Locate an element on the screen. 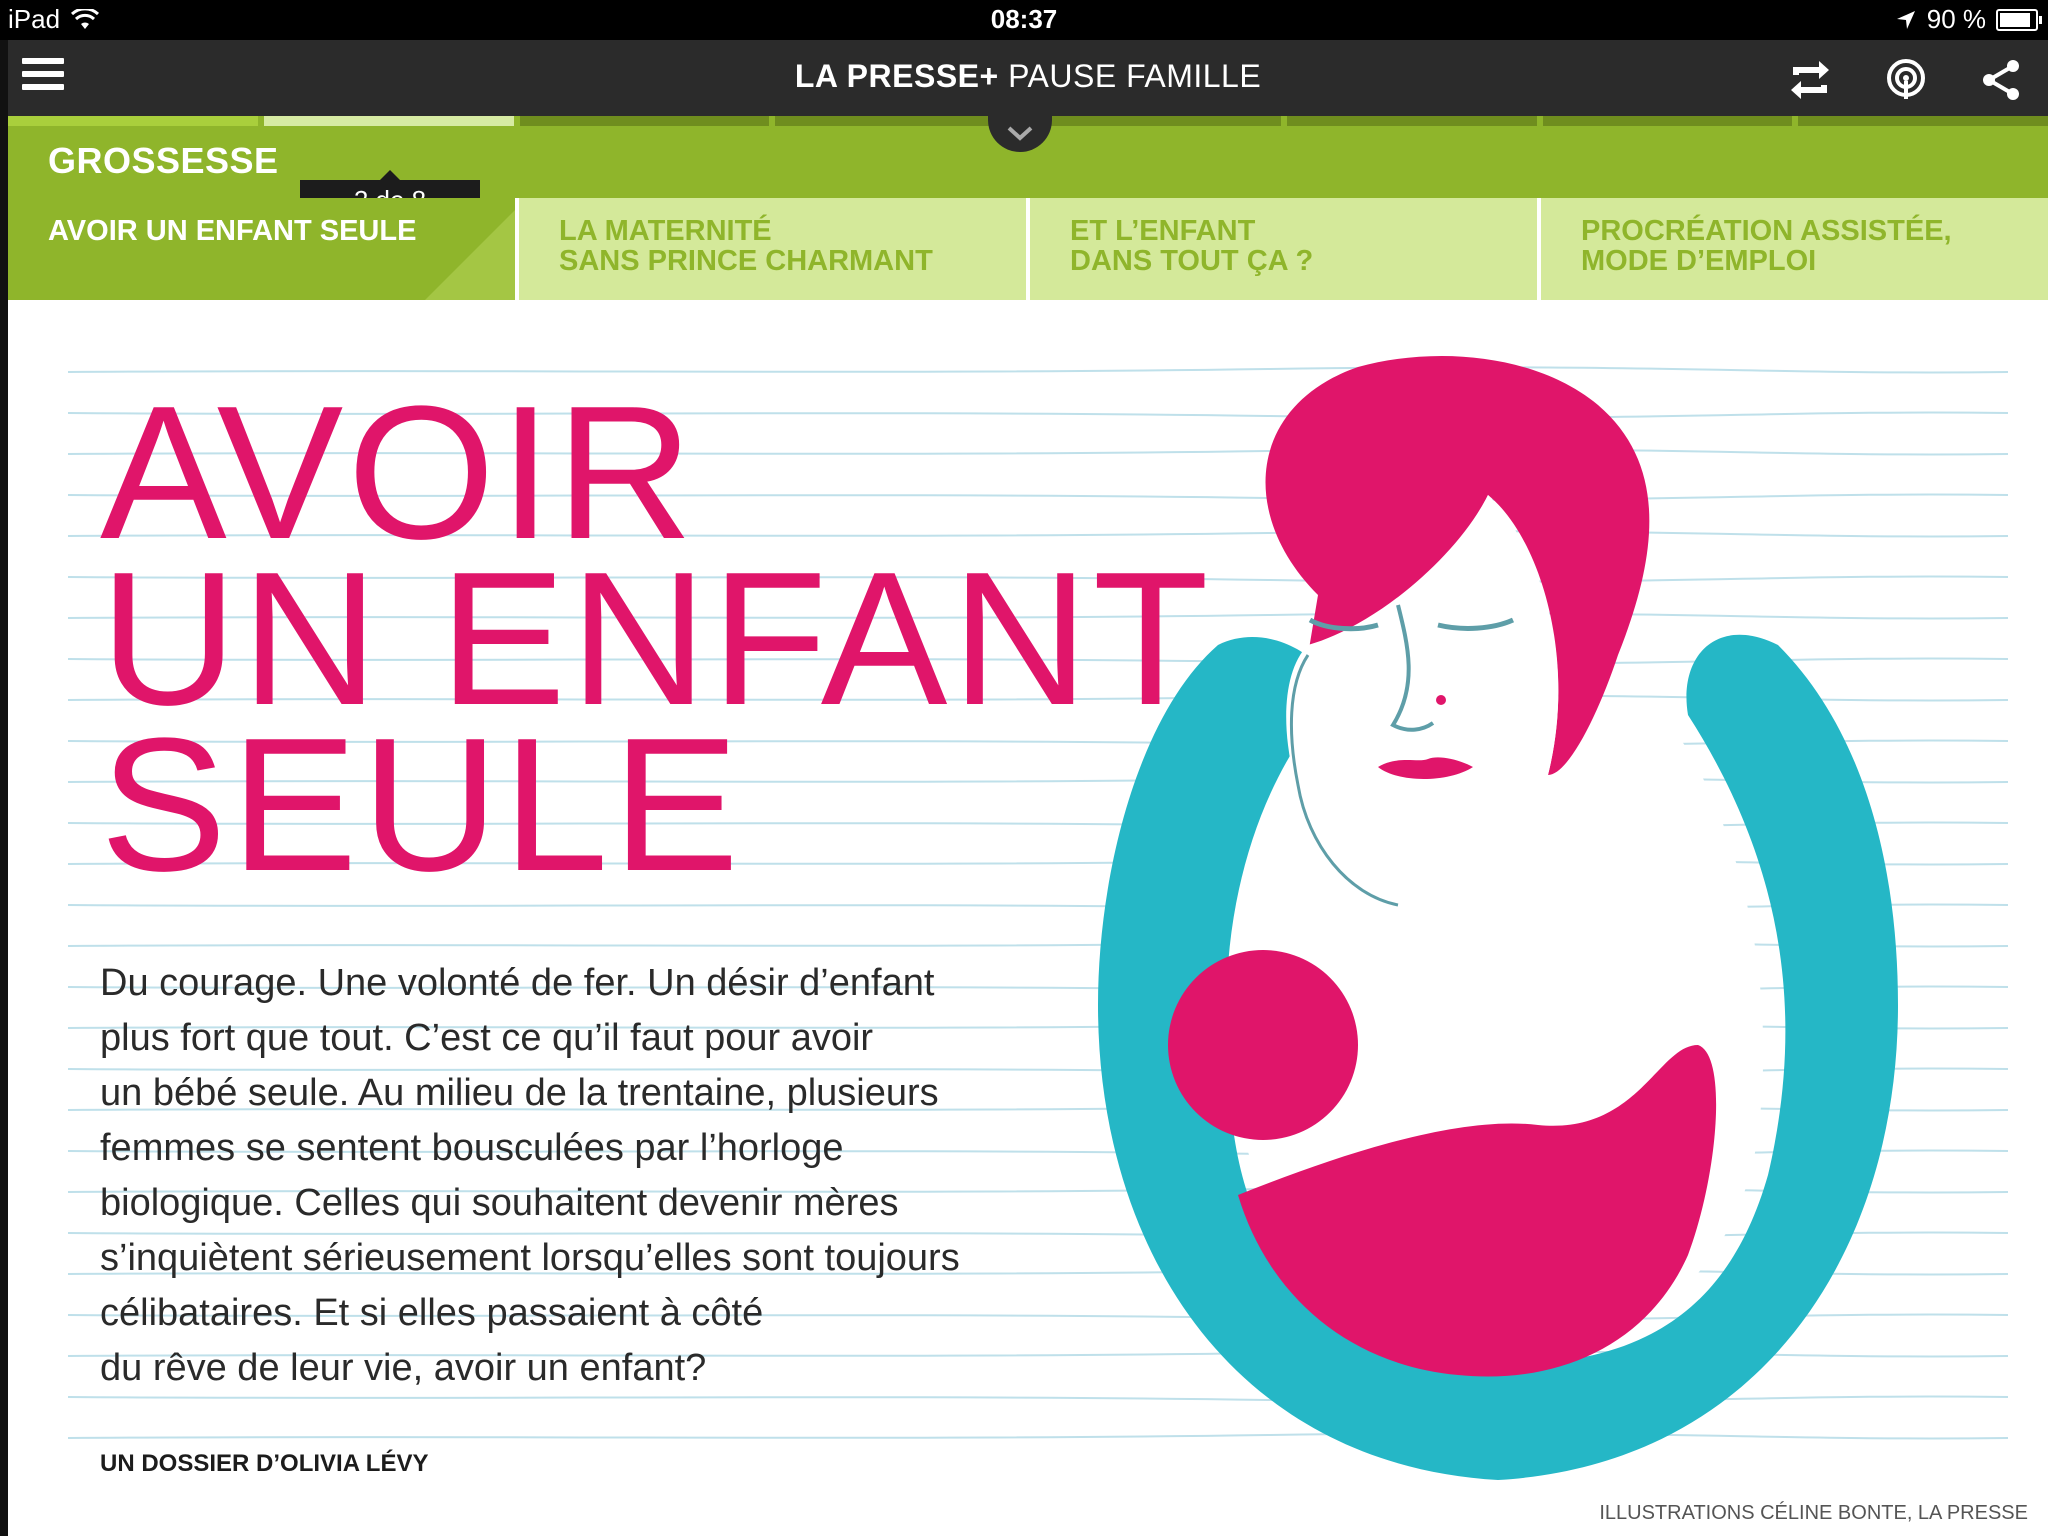 Image resolution: width=2048 pixels, height=1536 pixels. tab-et-lenfant: ET L’ENFANT DANS TOUT ÇA ? is located at coordinates (1283, 249).